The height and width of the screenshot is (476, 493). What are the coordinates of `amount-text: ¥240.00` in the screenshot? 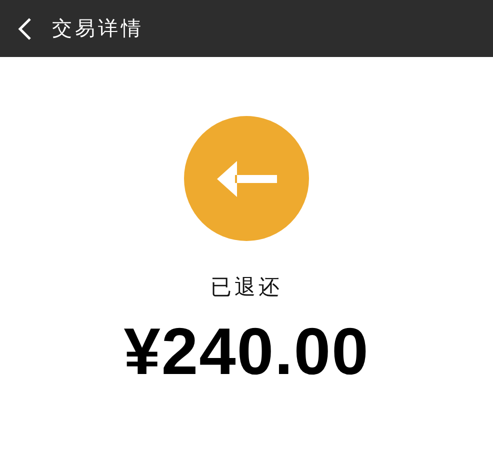 It's located at (247, 351).